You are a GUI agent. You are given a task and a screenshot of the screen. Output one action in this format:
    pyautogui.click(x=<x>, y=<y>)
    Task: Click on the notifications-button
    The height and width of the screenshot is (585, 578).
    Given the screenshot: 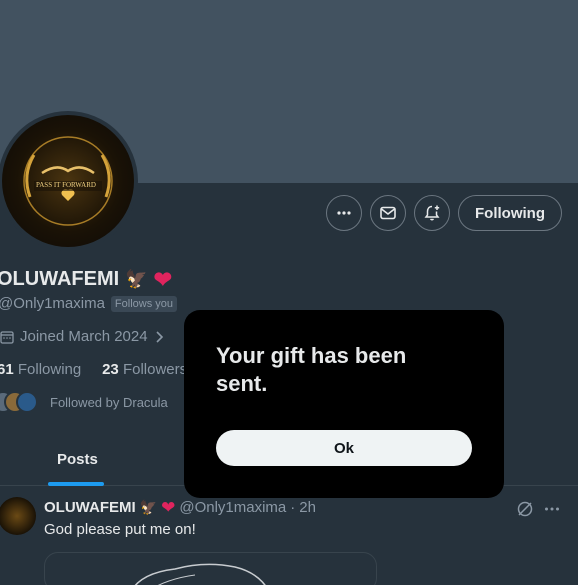 What is the action you would take?
    pyautogui.click(x=432, y=213)
    